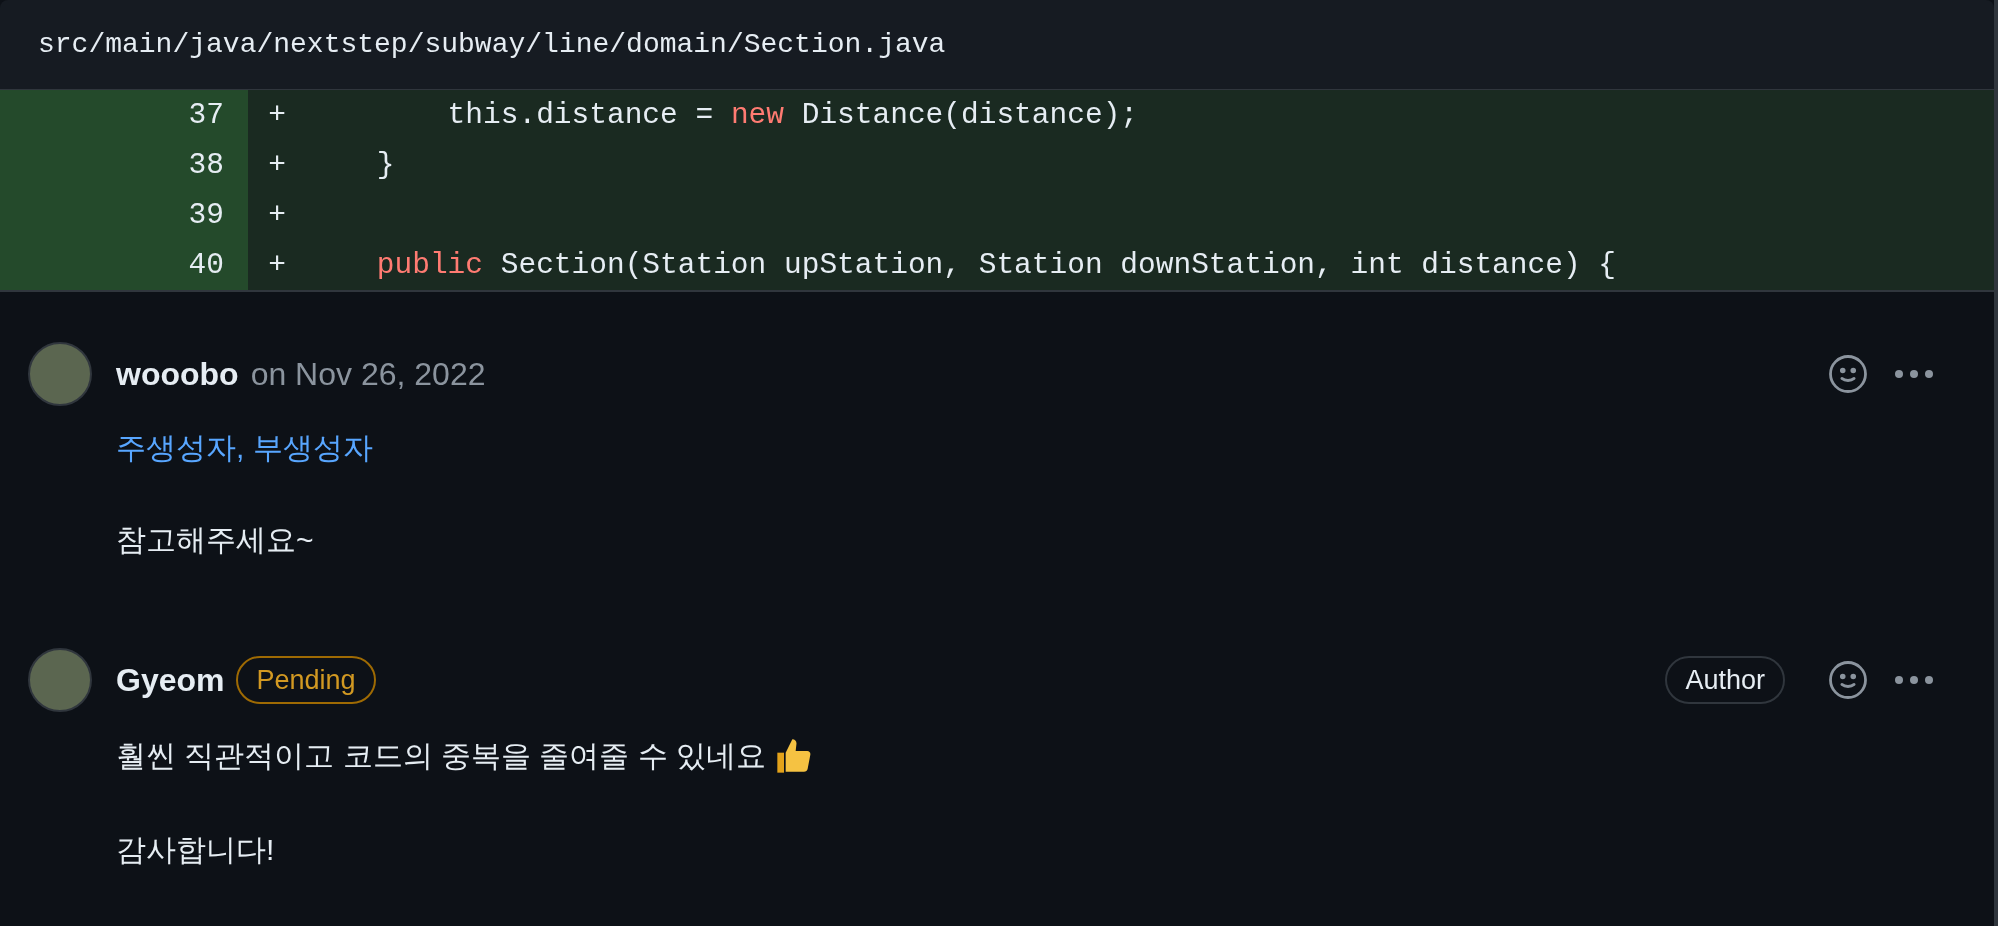 This screenshot has height=926, width=1998. What do you see at coordinates (306, 680) in the screenshot?
I see `status-badge: Pending` at bounding box center [306, 680].